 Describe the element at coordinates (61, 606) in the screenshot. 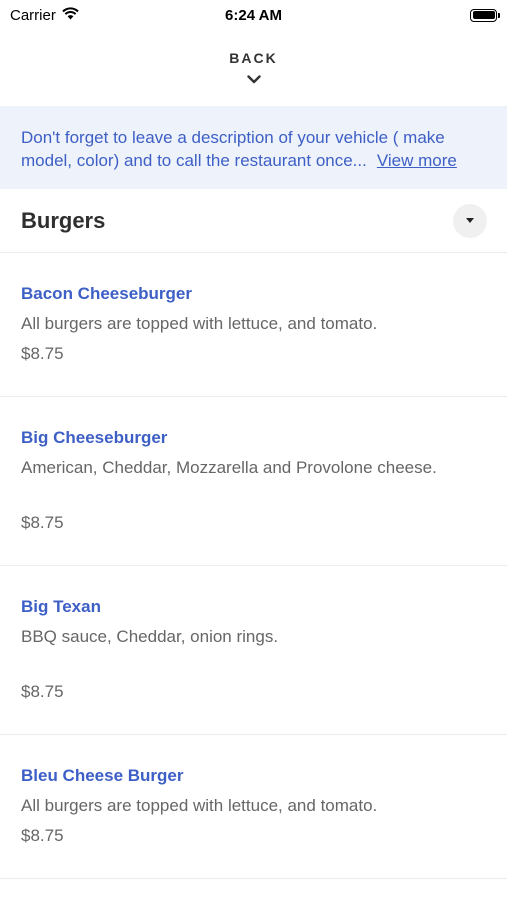

I see `menu-item-name: Big Texan` at that location.